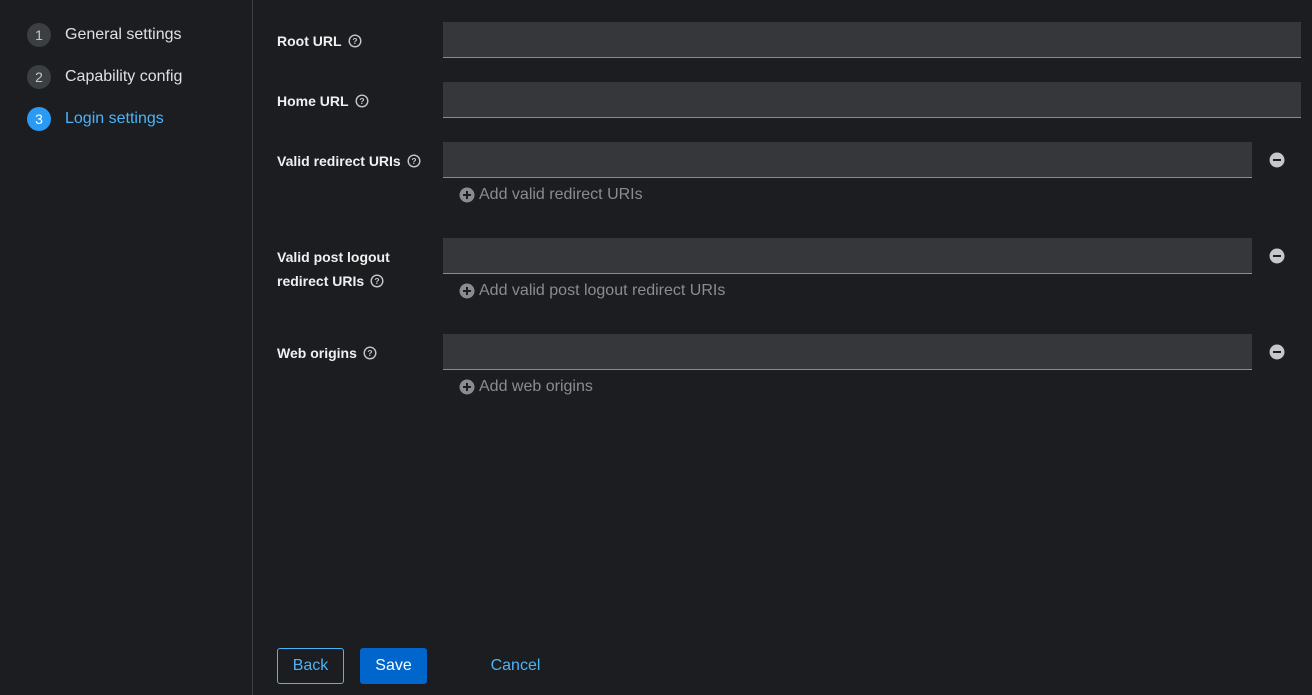 The width and height of the screenshot is (1312, 695). Describe the element at coordinates (352, 101) in the screenshot. I see `home-url-label: Home URL?` at that location.